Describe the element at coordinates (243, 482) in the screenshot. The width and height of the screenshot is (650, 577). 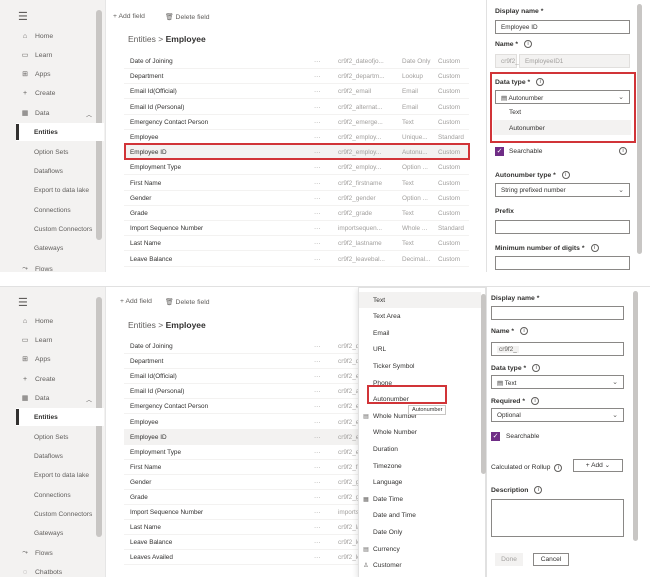
I see `table-row: Gender ··· cr9f2_ge` at that location.